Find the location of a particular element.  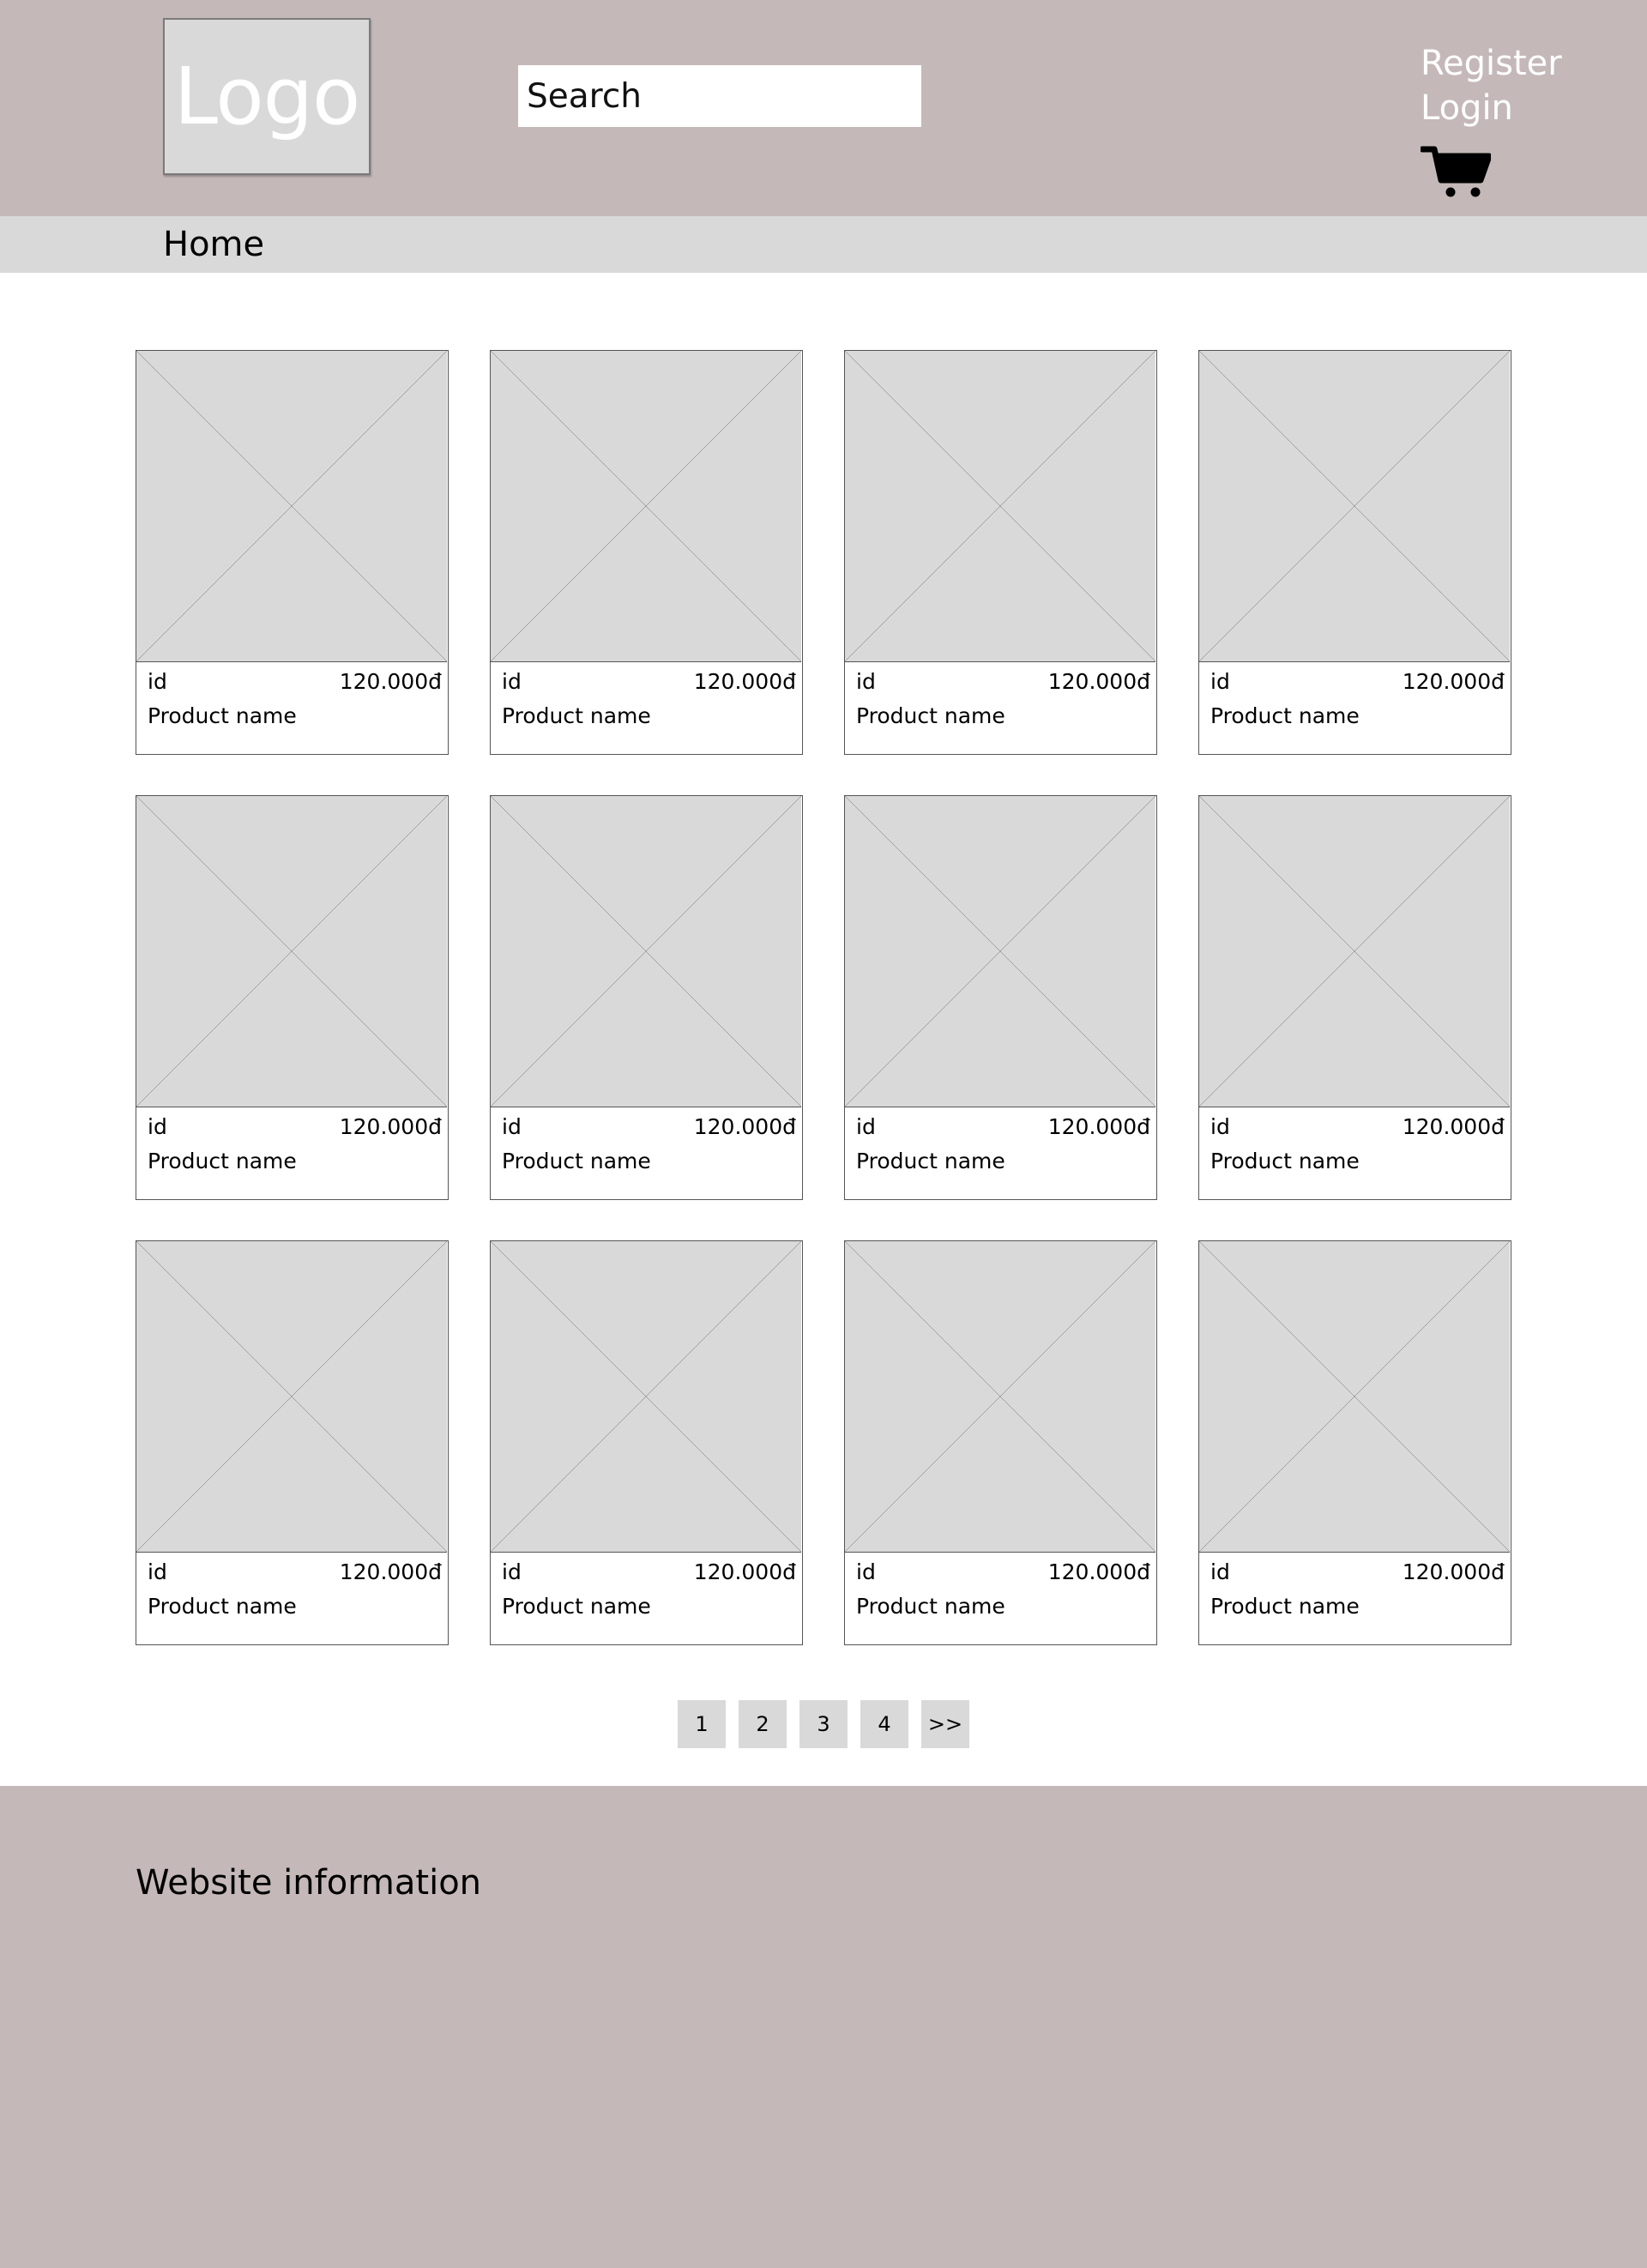

register-link: Register is located at coordinates (1491, 64).